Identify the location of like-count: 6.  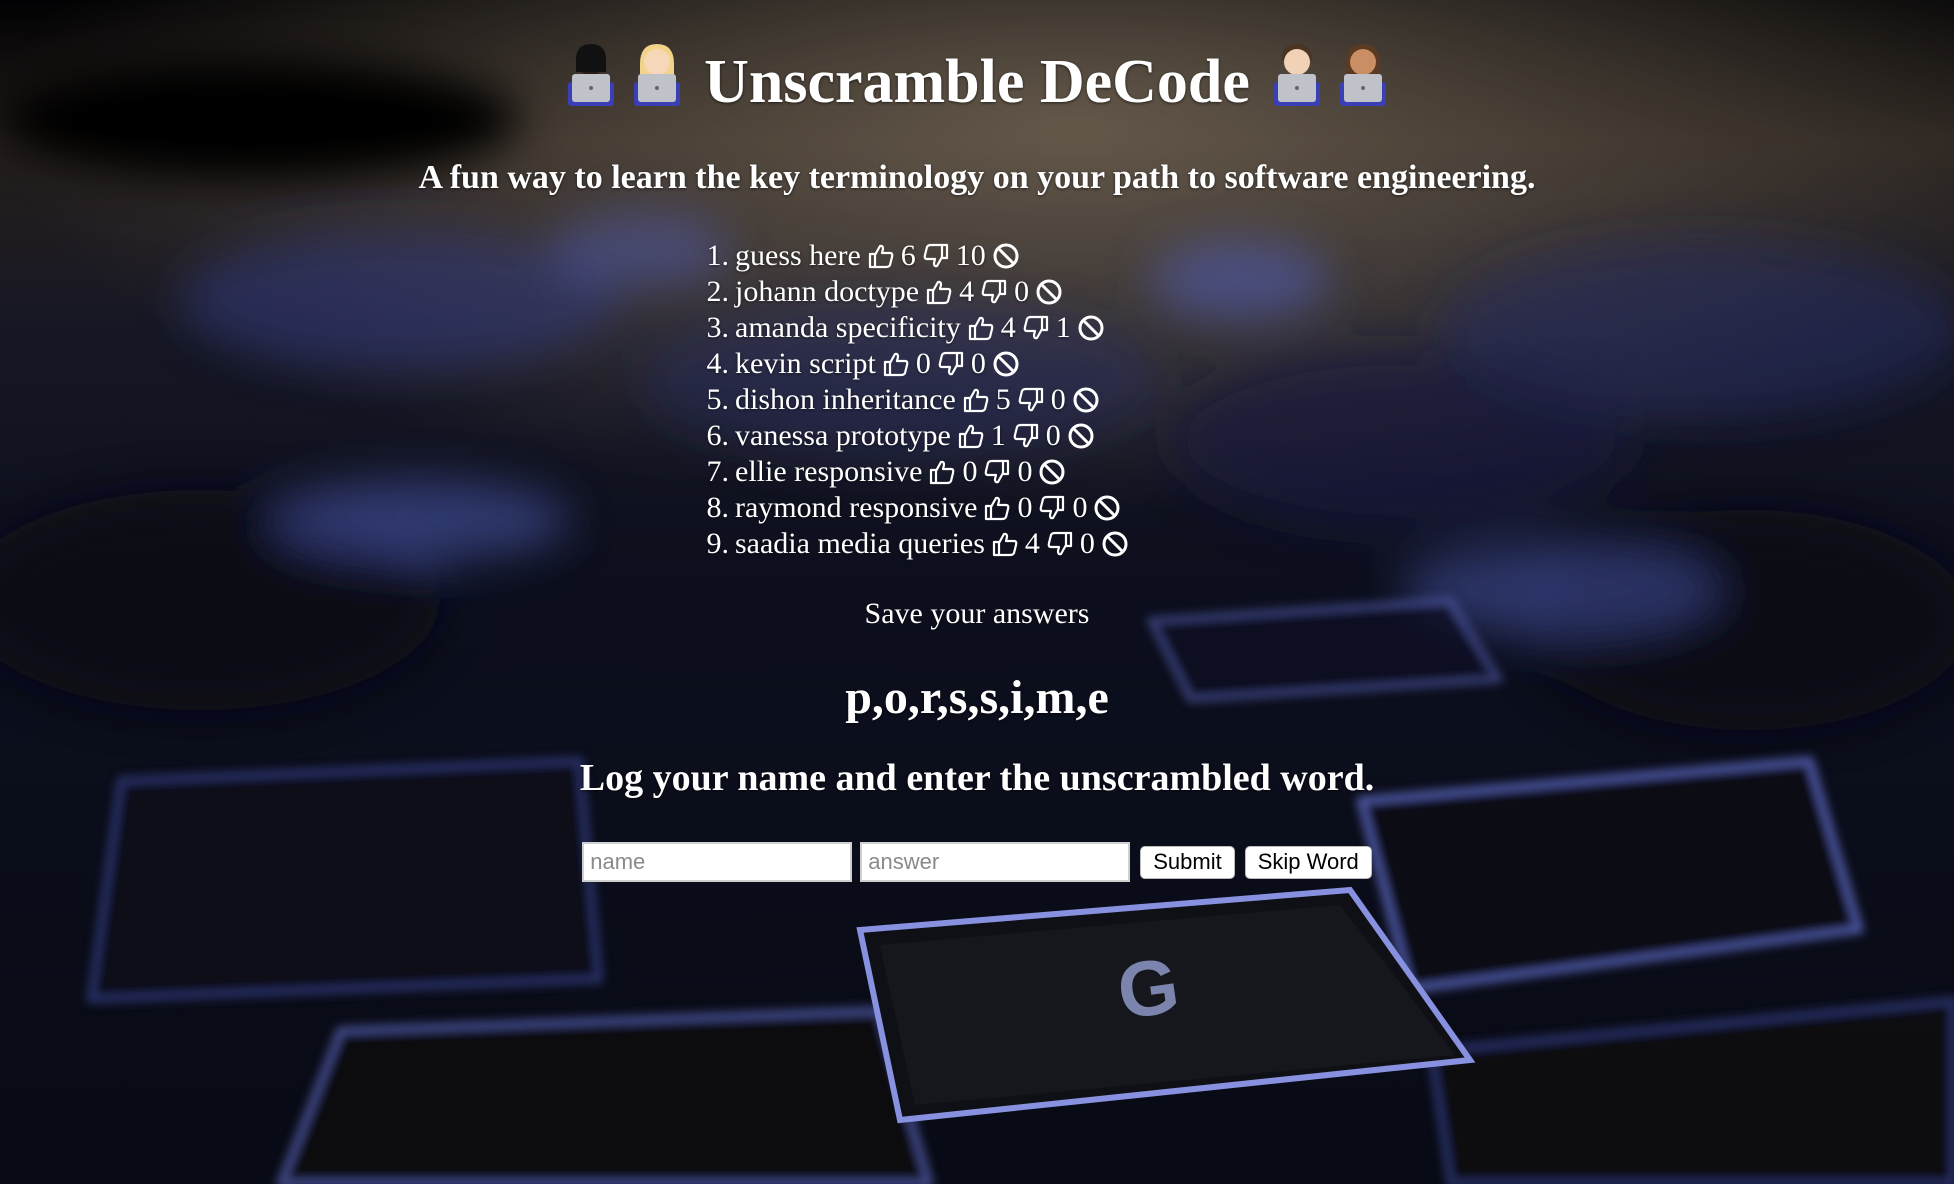
(908, 255).